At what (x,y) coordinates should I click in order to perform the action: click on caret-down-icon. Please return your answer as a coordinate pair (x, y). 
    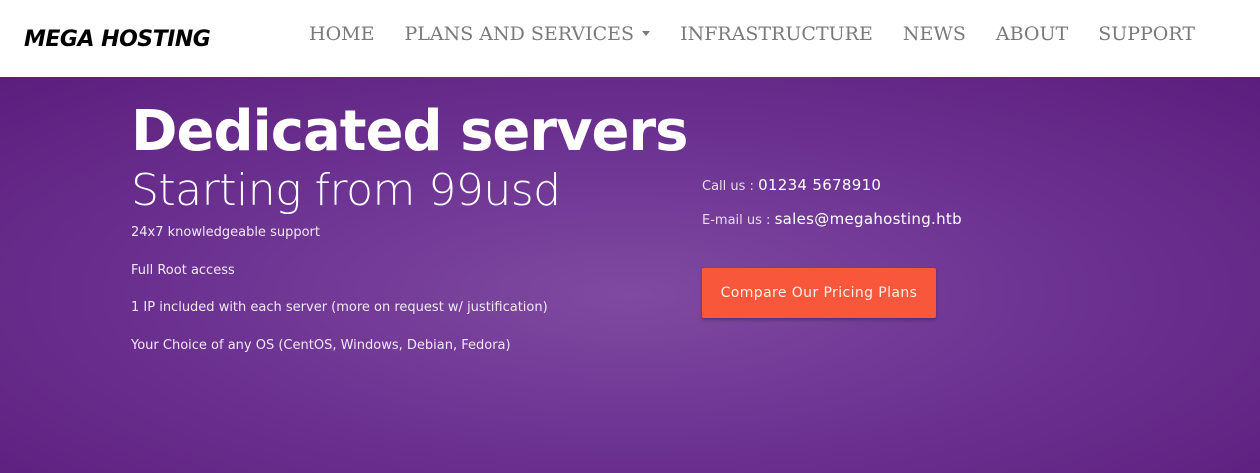
    Looking at the image, I should click on (646, 33).